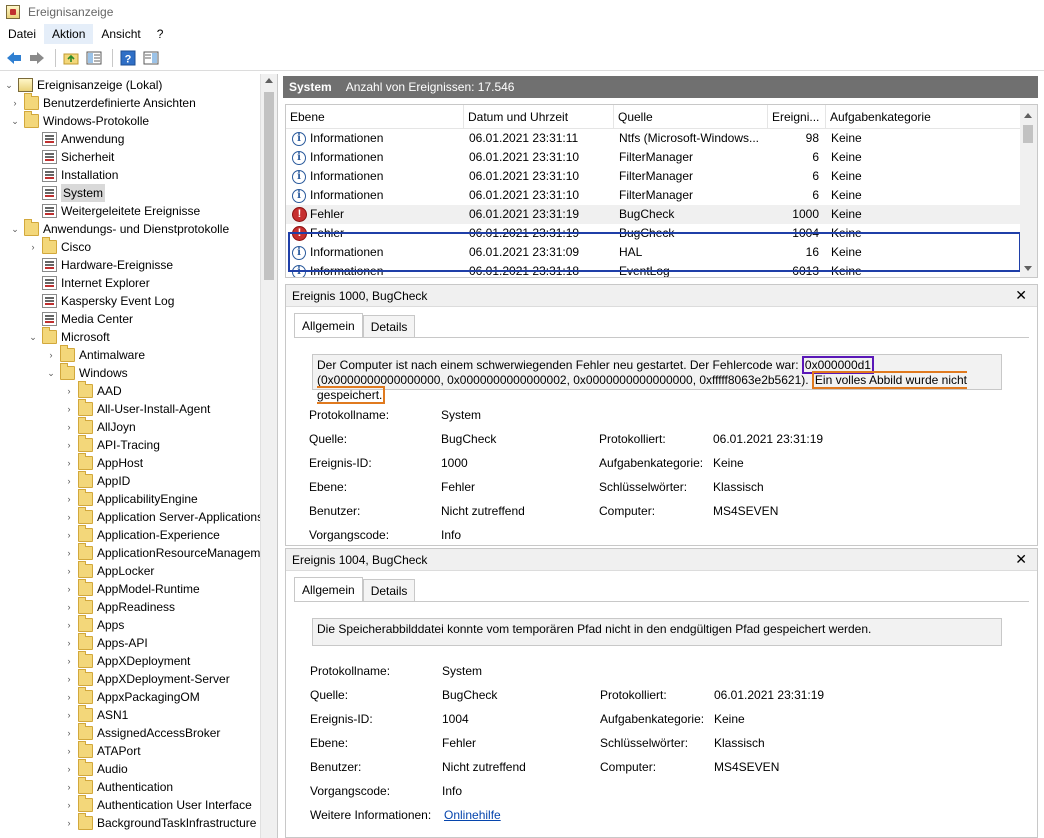 This screenshot has width=1044, height=838. Describe the element at coordinates (375, 117) in the screenshot. I see `column-header-ebene: Ebene` at that location.